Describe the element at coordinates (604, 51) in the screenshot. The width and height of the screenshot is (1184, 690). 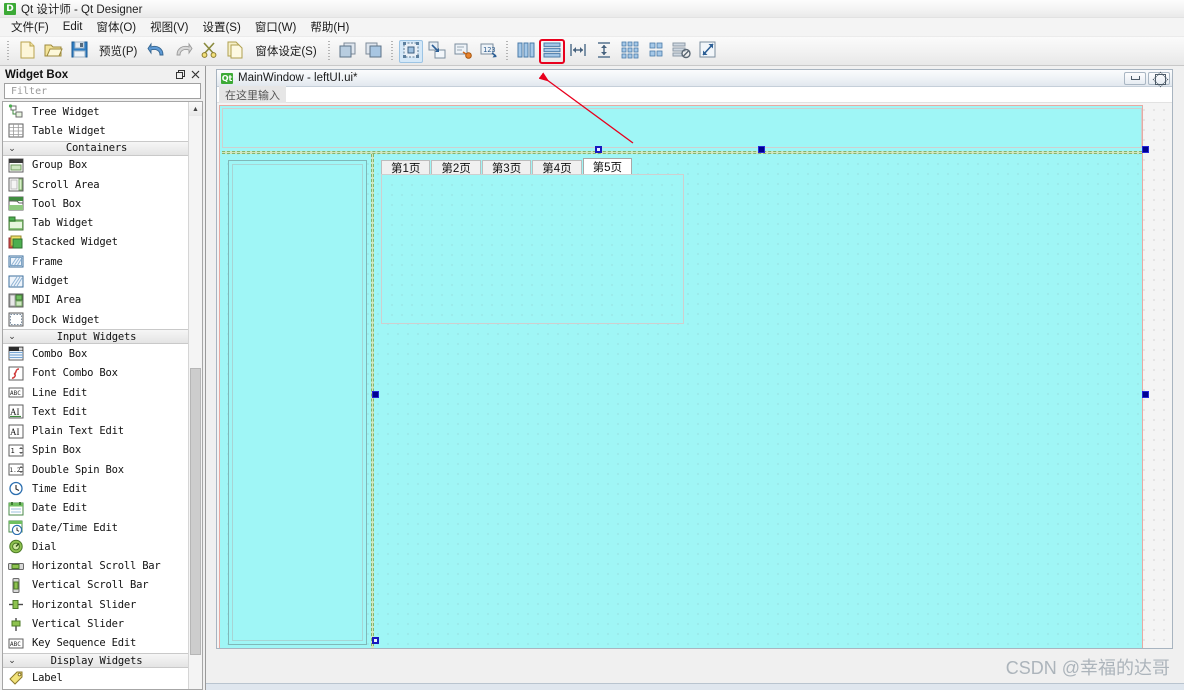
I see `layout-splitter-vertical-button` at that location.